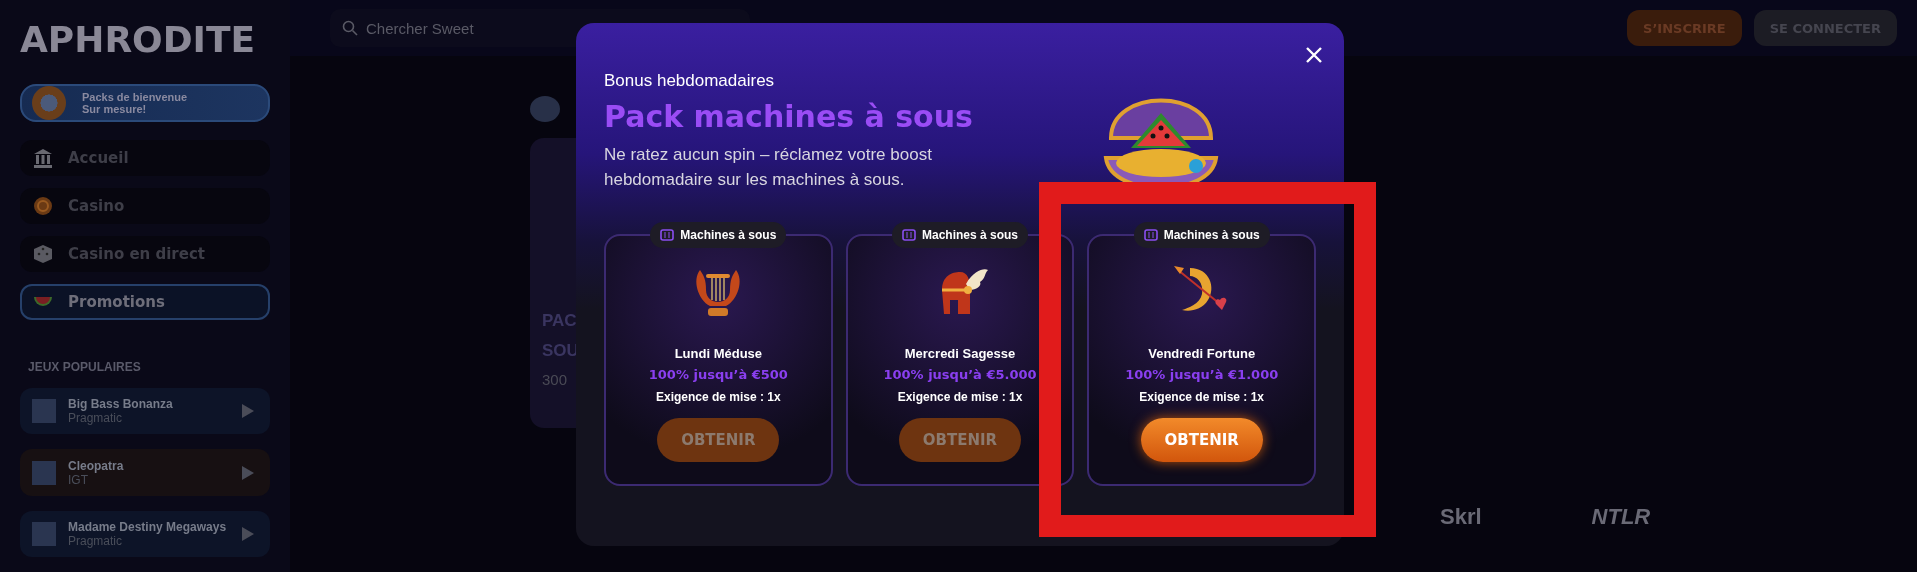  Describe the element at coordinates (148, 526) in the screenshot. I see `game-name: Madame Destiny Megaways` at that location.